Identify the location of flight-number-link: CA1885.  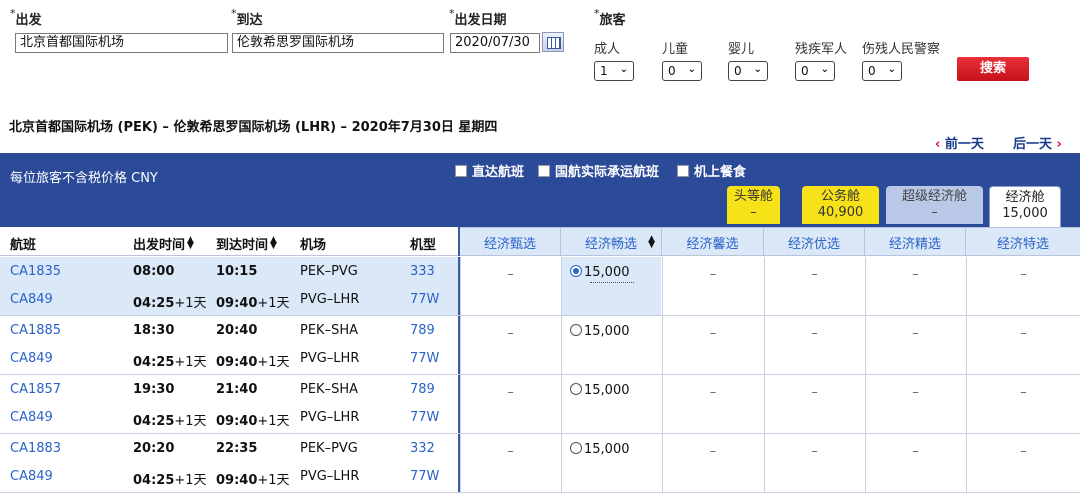
(35, 330).